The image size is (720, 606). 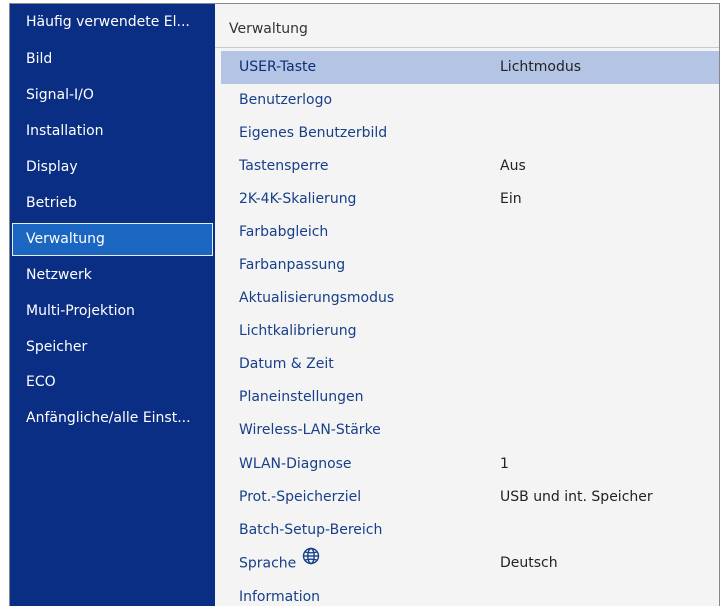 I want to click on row-label: Prot.-Speicherziel, so click(x=300, y=497).